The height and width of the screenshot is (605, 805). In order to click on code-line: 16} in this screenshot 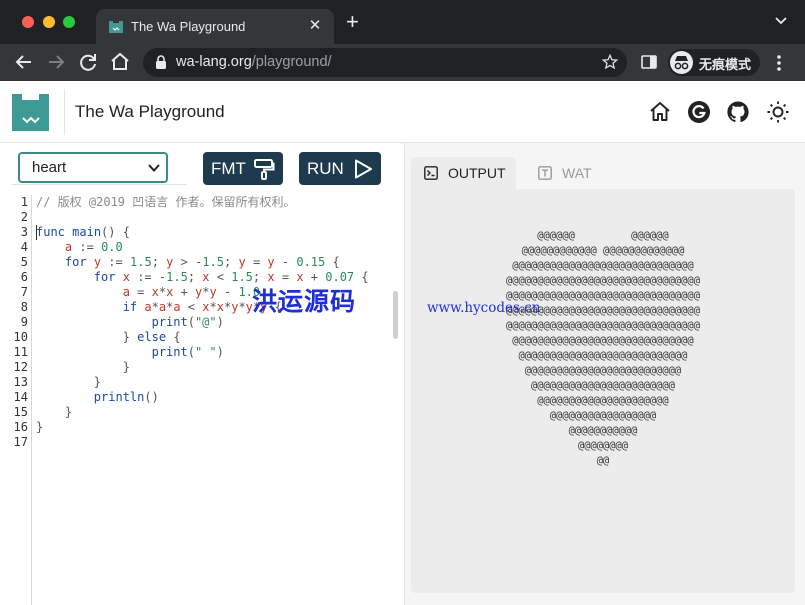, I will do `click(196, 427)`.